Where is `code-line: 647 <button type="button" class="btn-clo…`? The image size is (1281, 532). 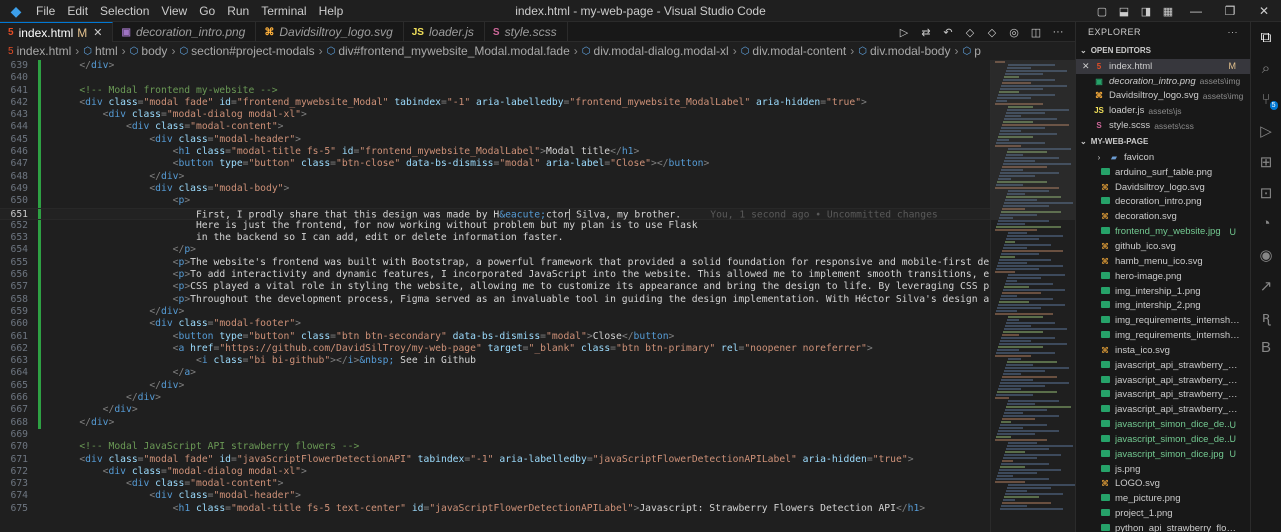
code-line: 647 <button type="button" class="btn-clo… is located at coordinates (495, 164).